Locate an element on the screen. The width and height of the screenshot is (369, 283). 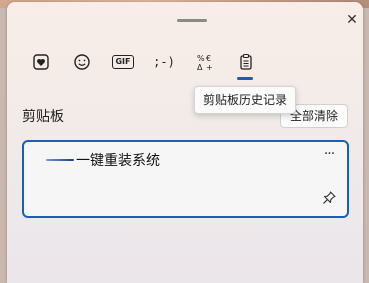
emoji-heart-icon is located at coordinates (41, 62).